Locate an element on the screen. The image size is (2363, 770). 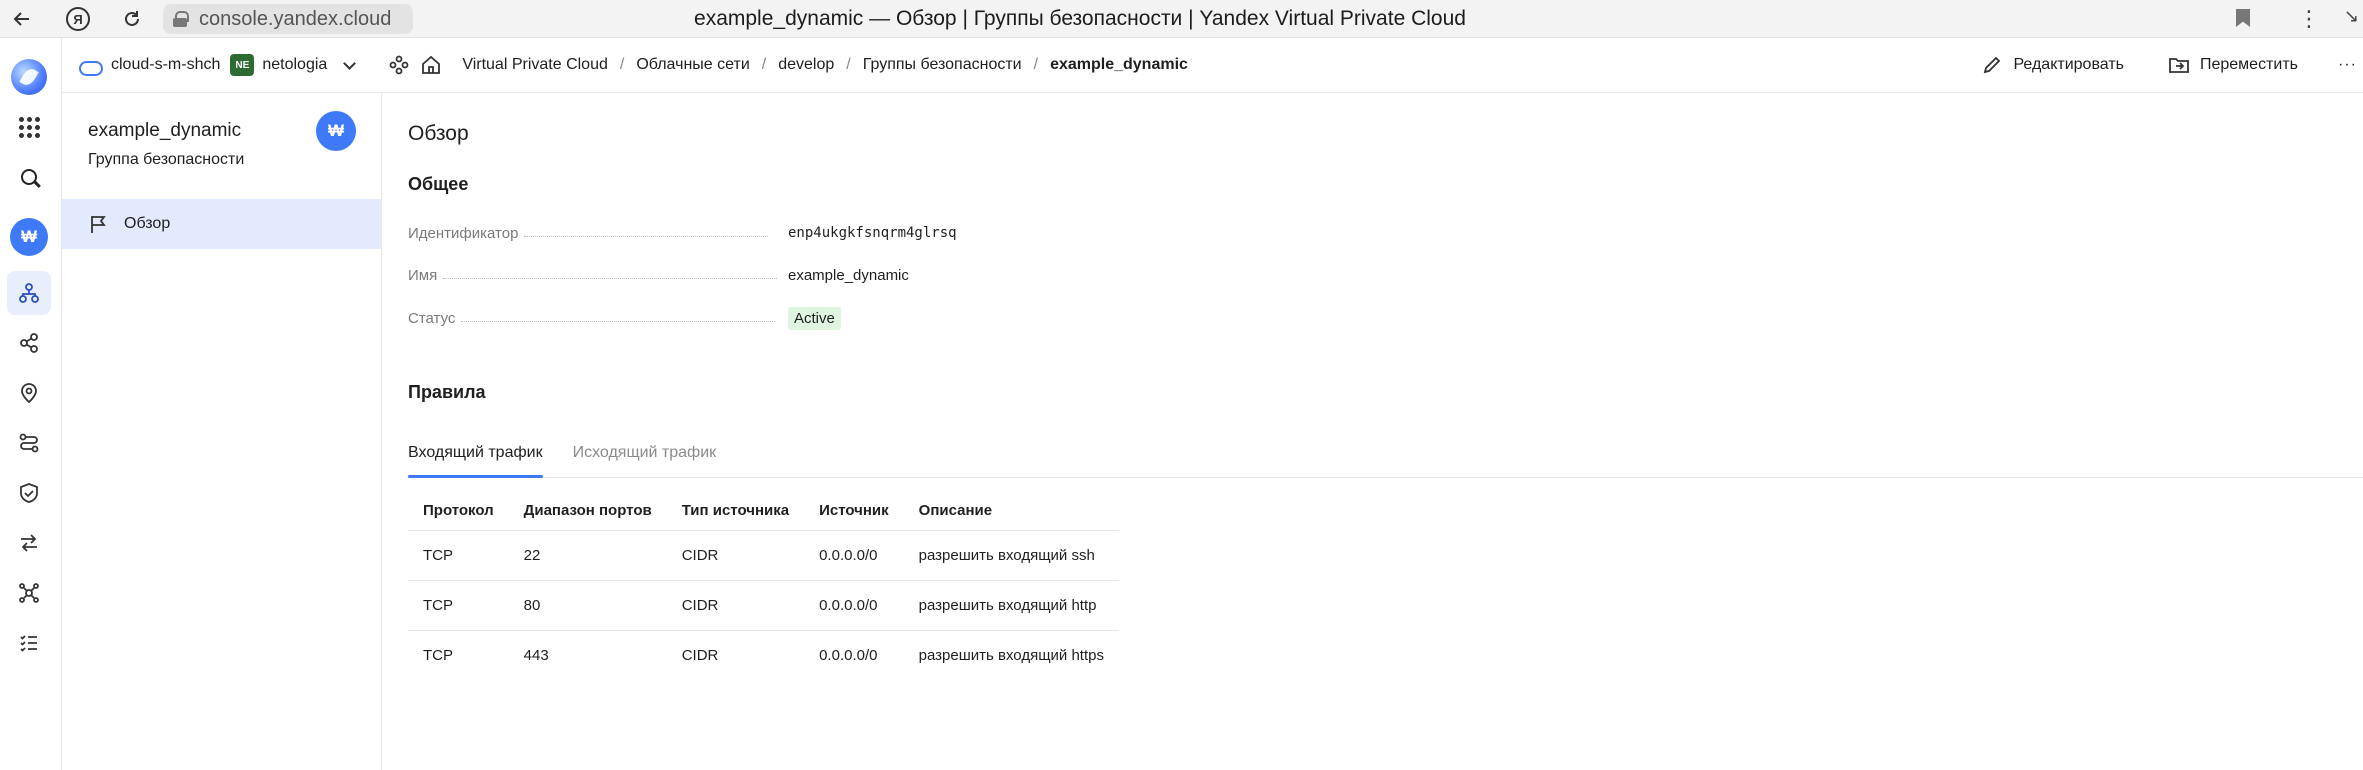
column-header: Диапазон портов is located at coordinates (587, 511).